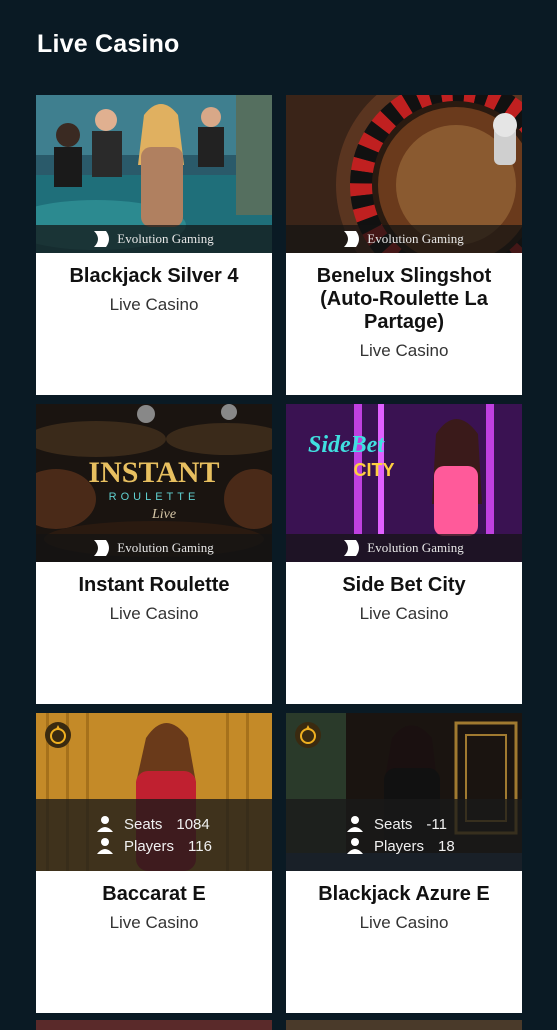 The image size is (557, 1030). Describe the element at coordinates (200, 846) in the screenshot. I see `players-value: 116` at that location.